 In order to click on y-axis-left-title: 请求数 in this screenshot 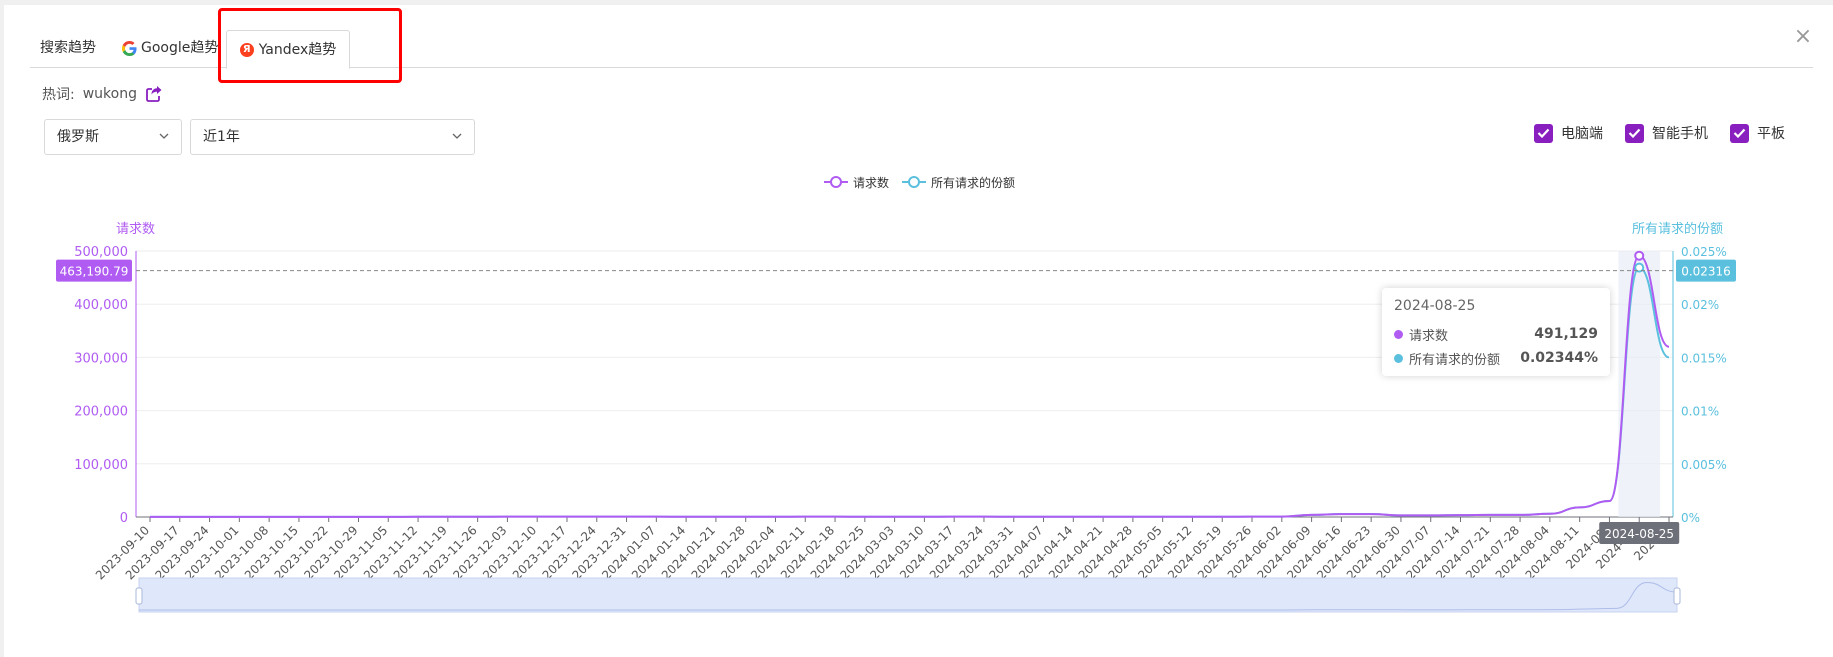, I will do `click(135, 229)`.